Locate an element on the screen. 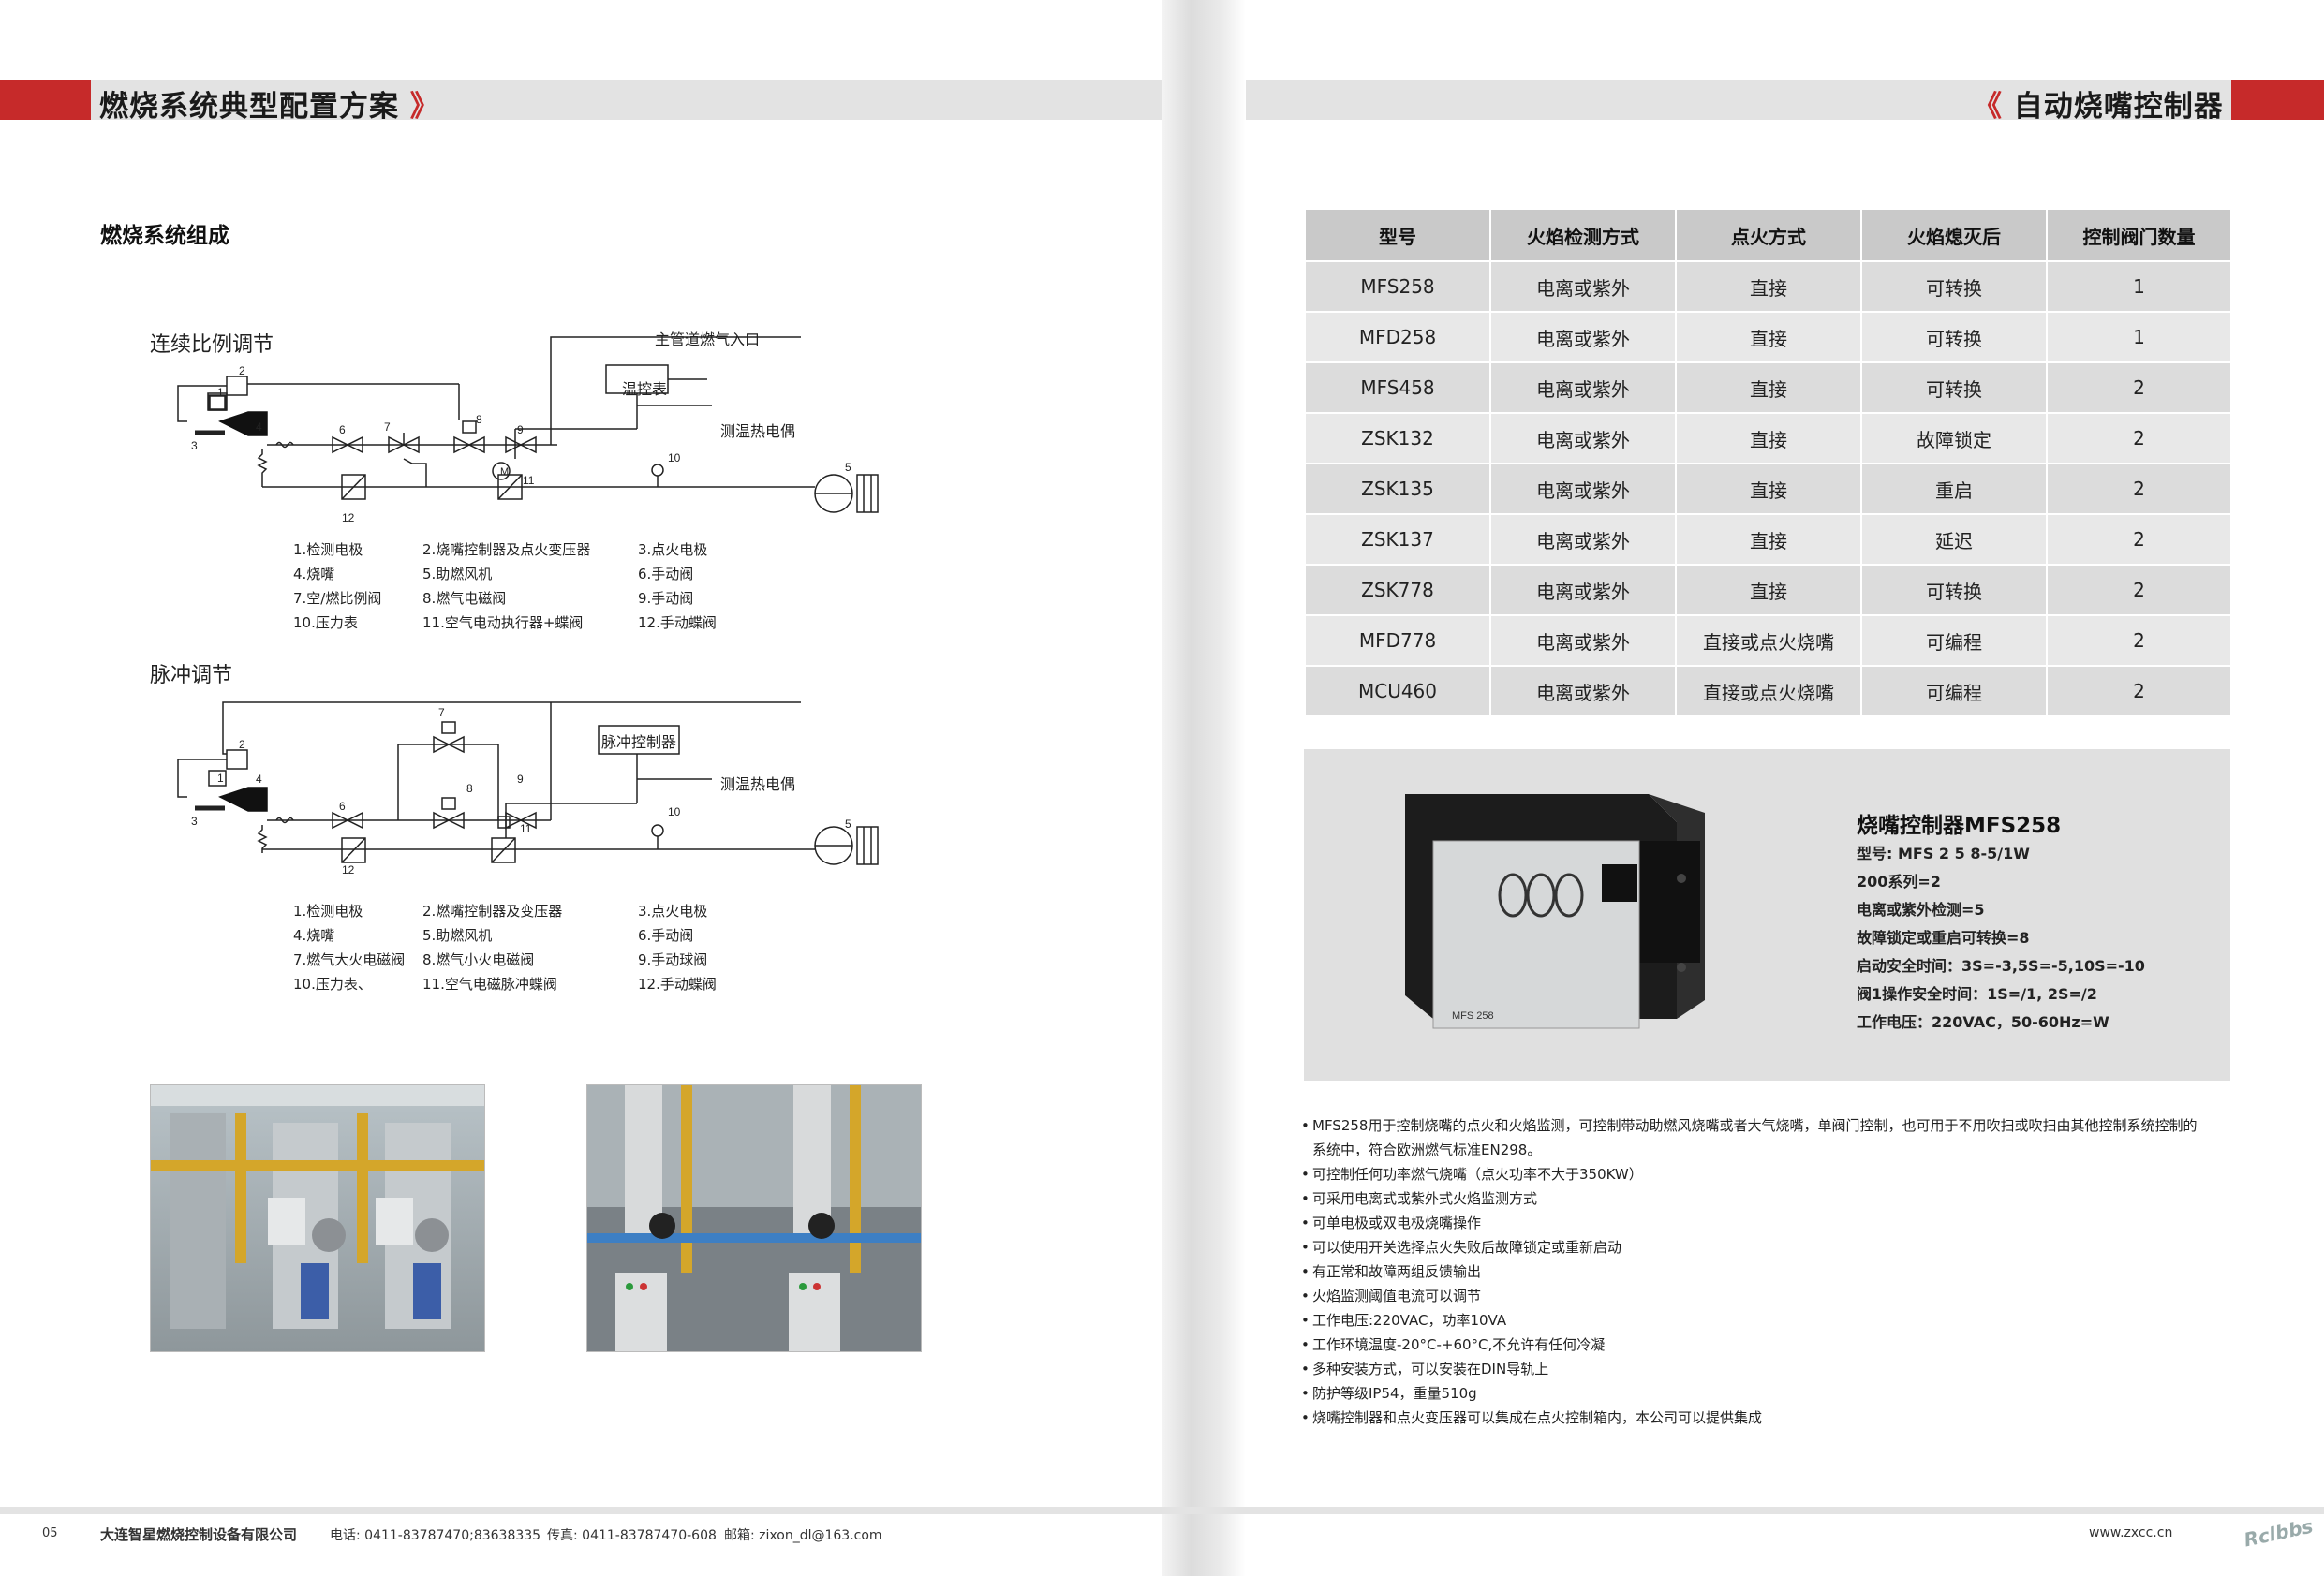 The width and height of the screenshot is (2324, 1576). table-cell: MCU460 is located at coordinates (1398, 691).